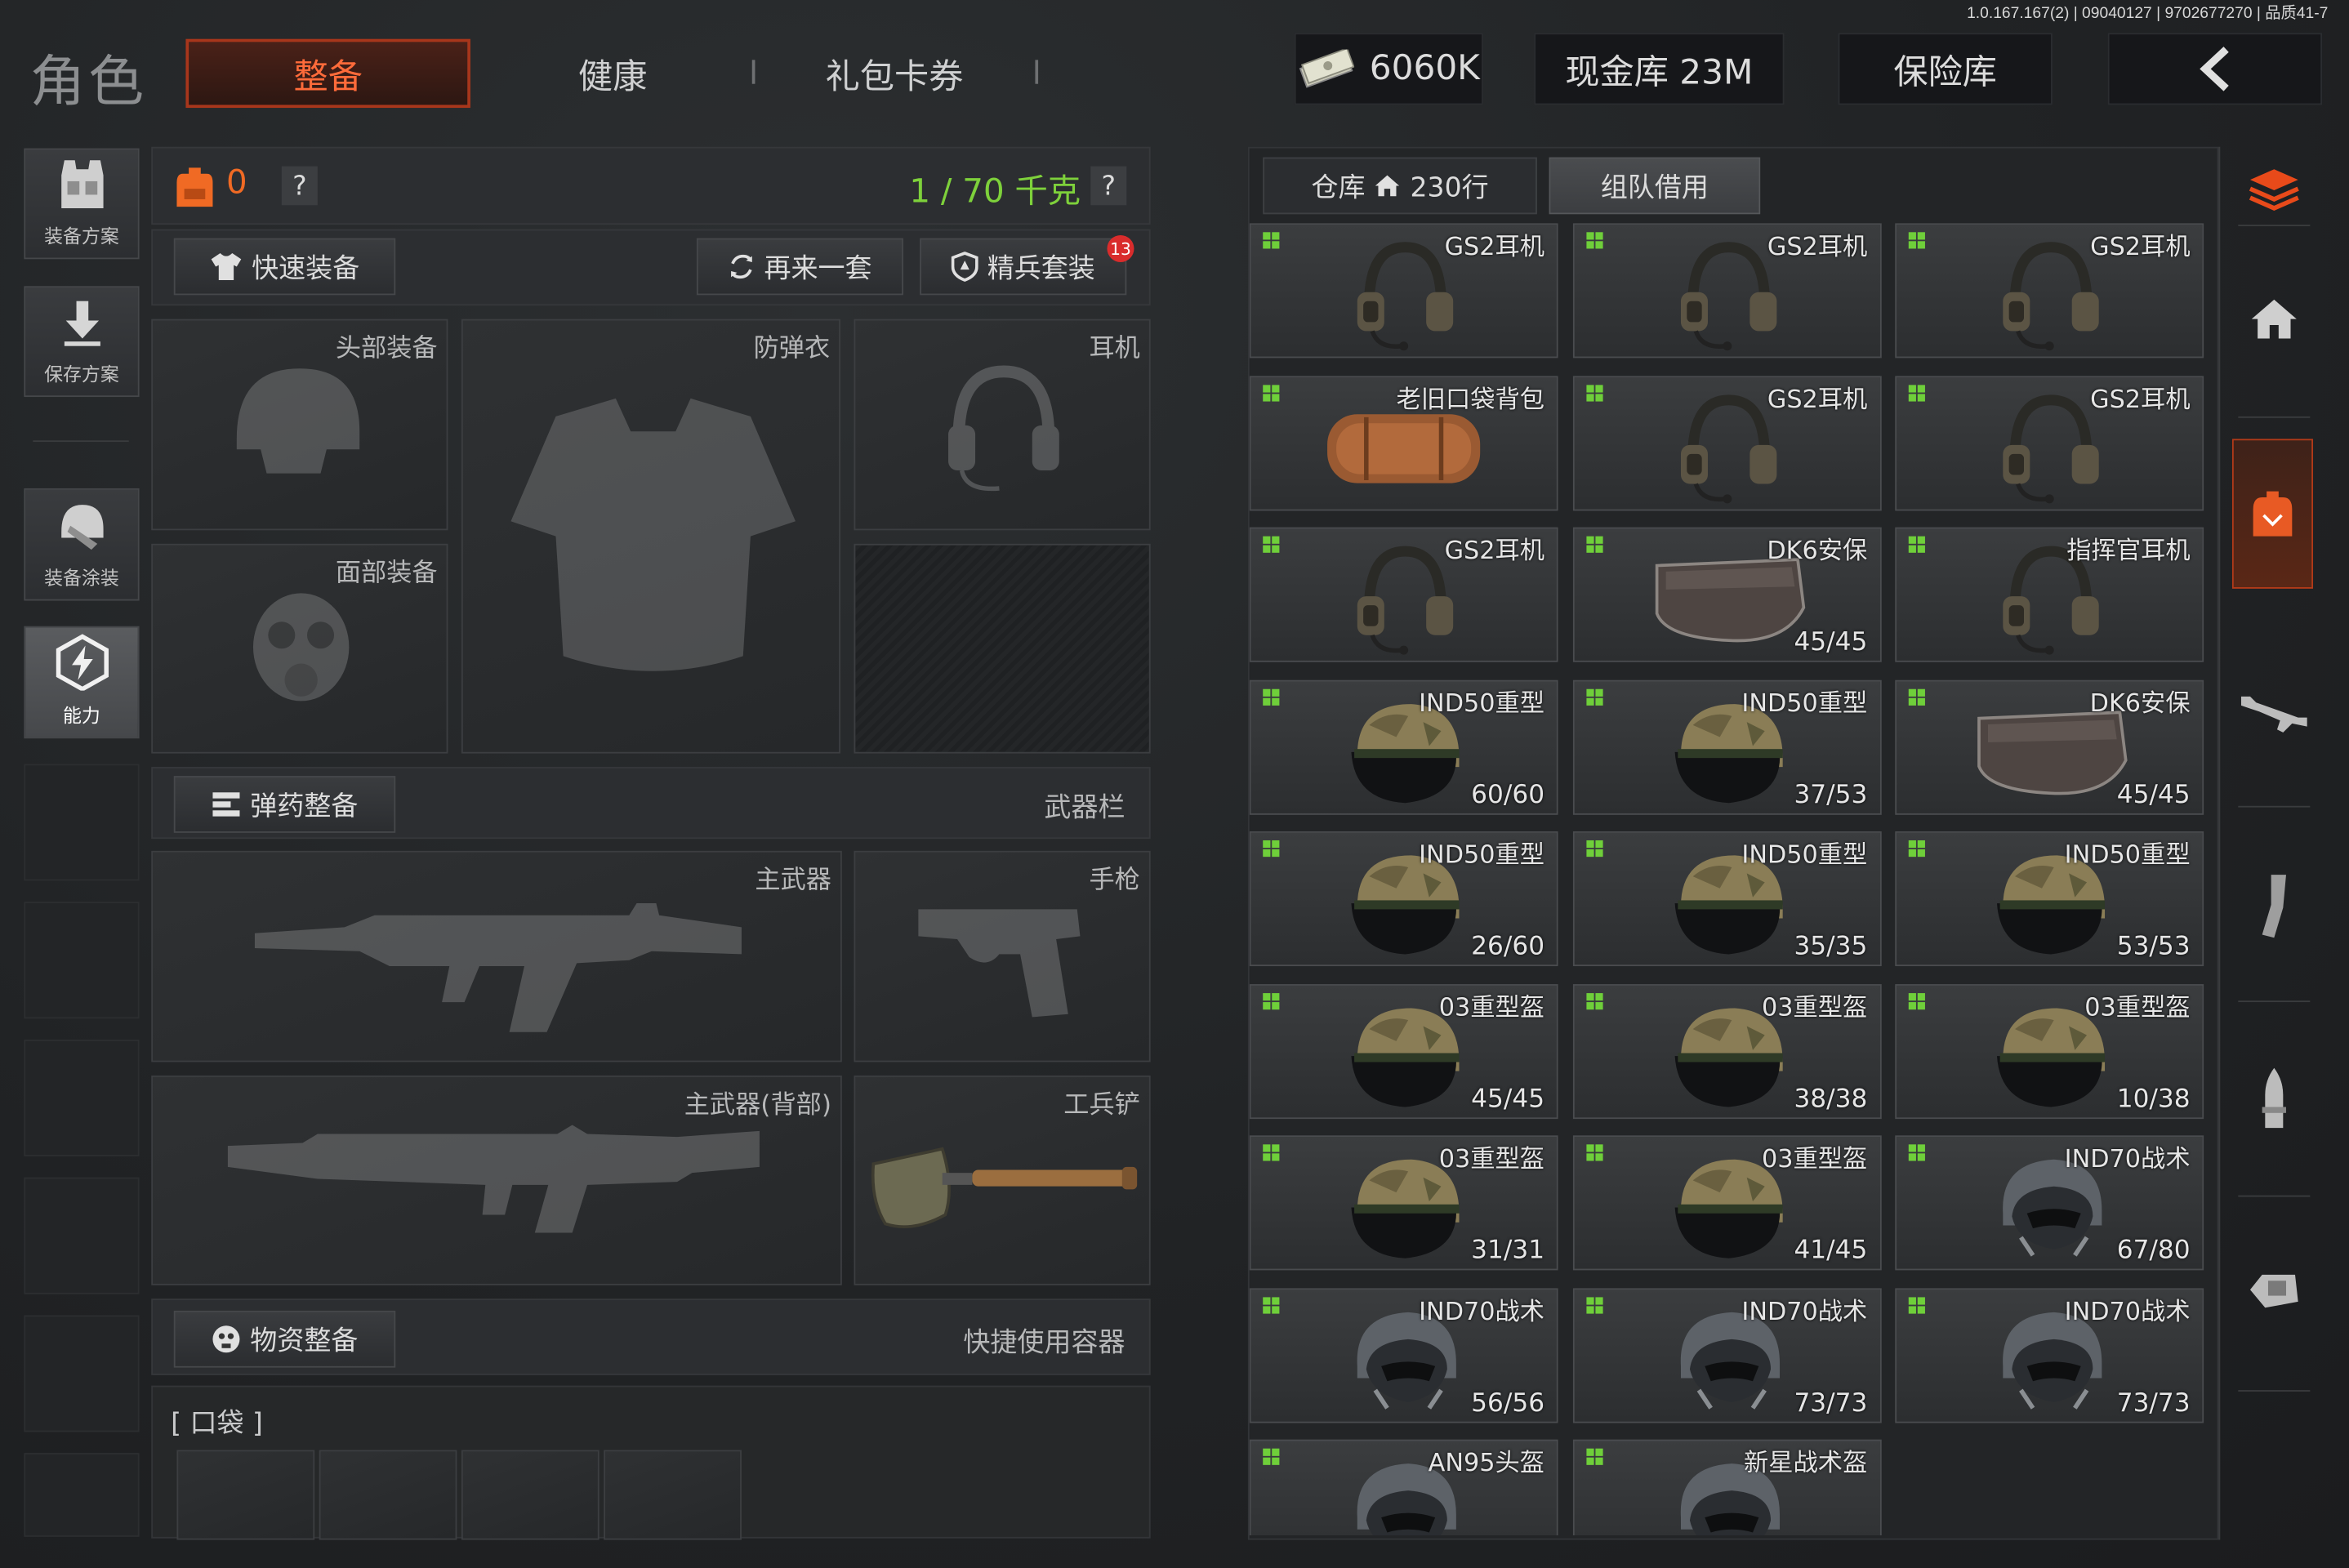  Describe the element at coordinates (612, 73) in the screenshot. I see `tab-health: 健康` at that location.